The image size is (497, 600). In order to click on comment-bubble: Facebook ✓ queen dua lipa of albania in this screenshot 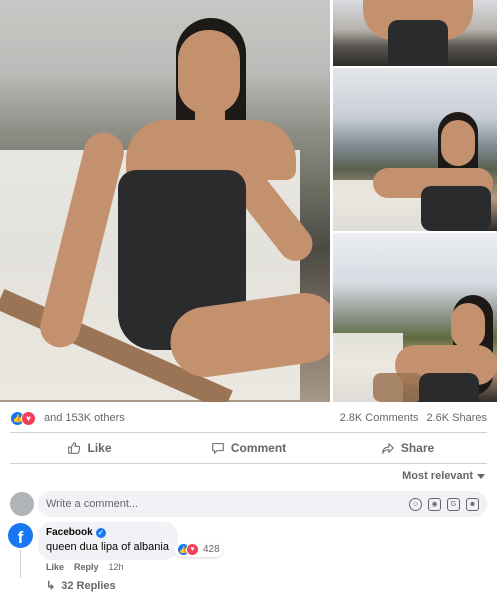, I will do `click(108, 541)`.